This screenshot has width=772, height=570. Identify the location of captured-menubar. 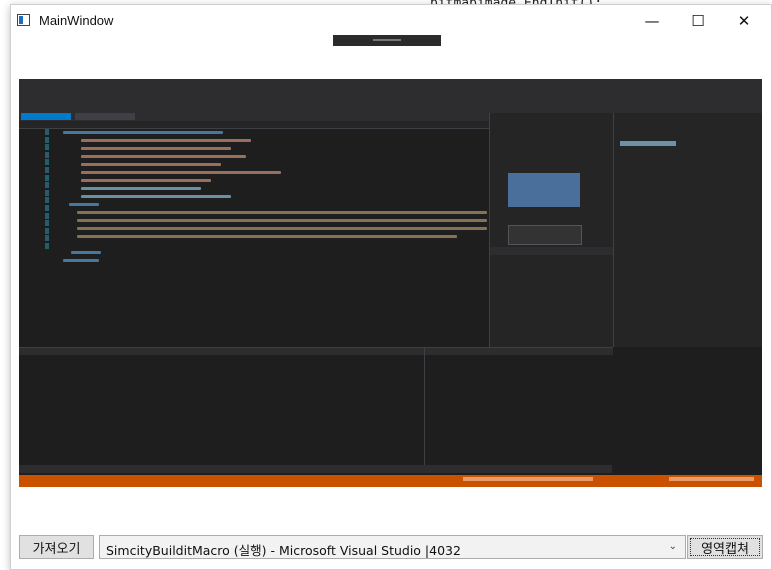
(390, 90).